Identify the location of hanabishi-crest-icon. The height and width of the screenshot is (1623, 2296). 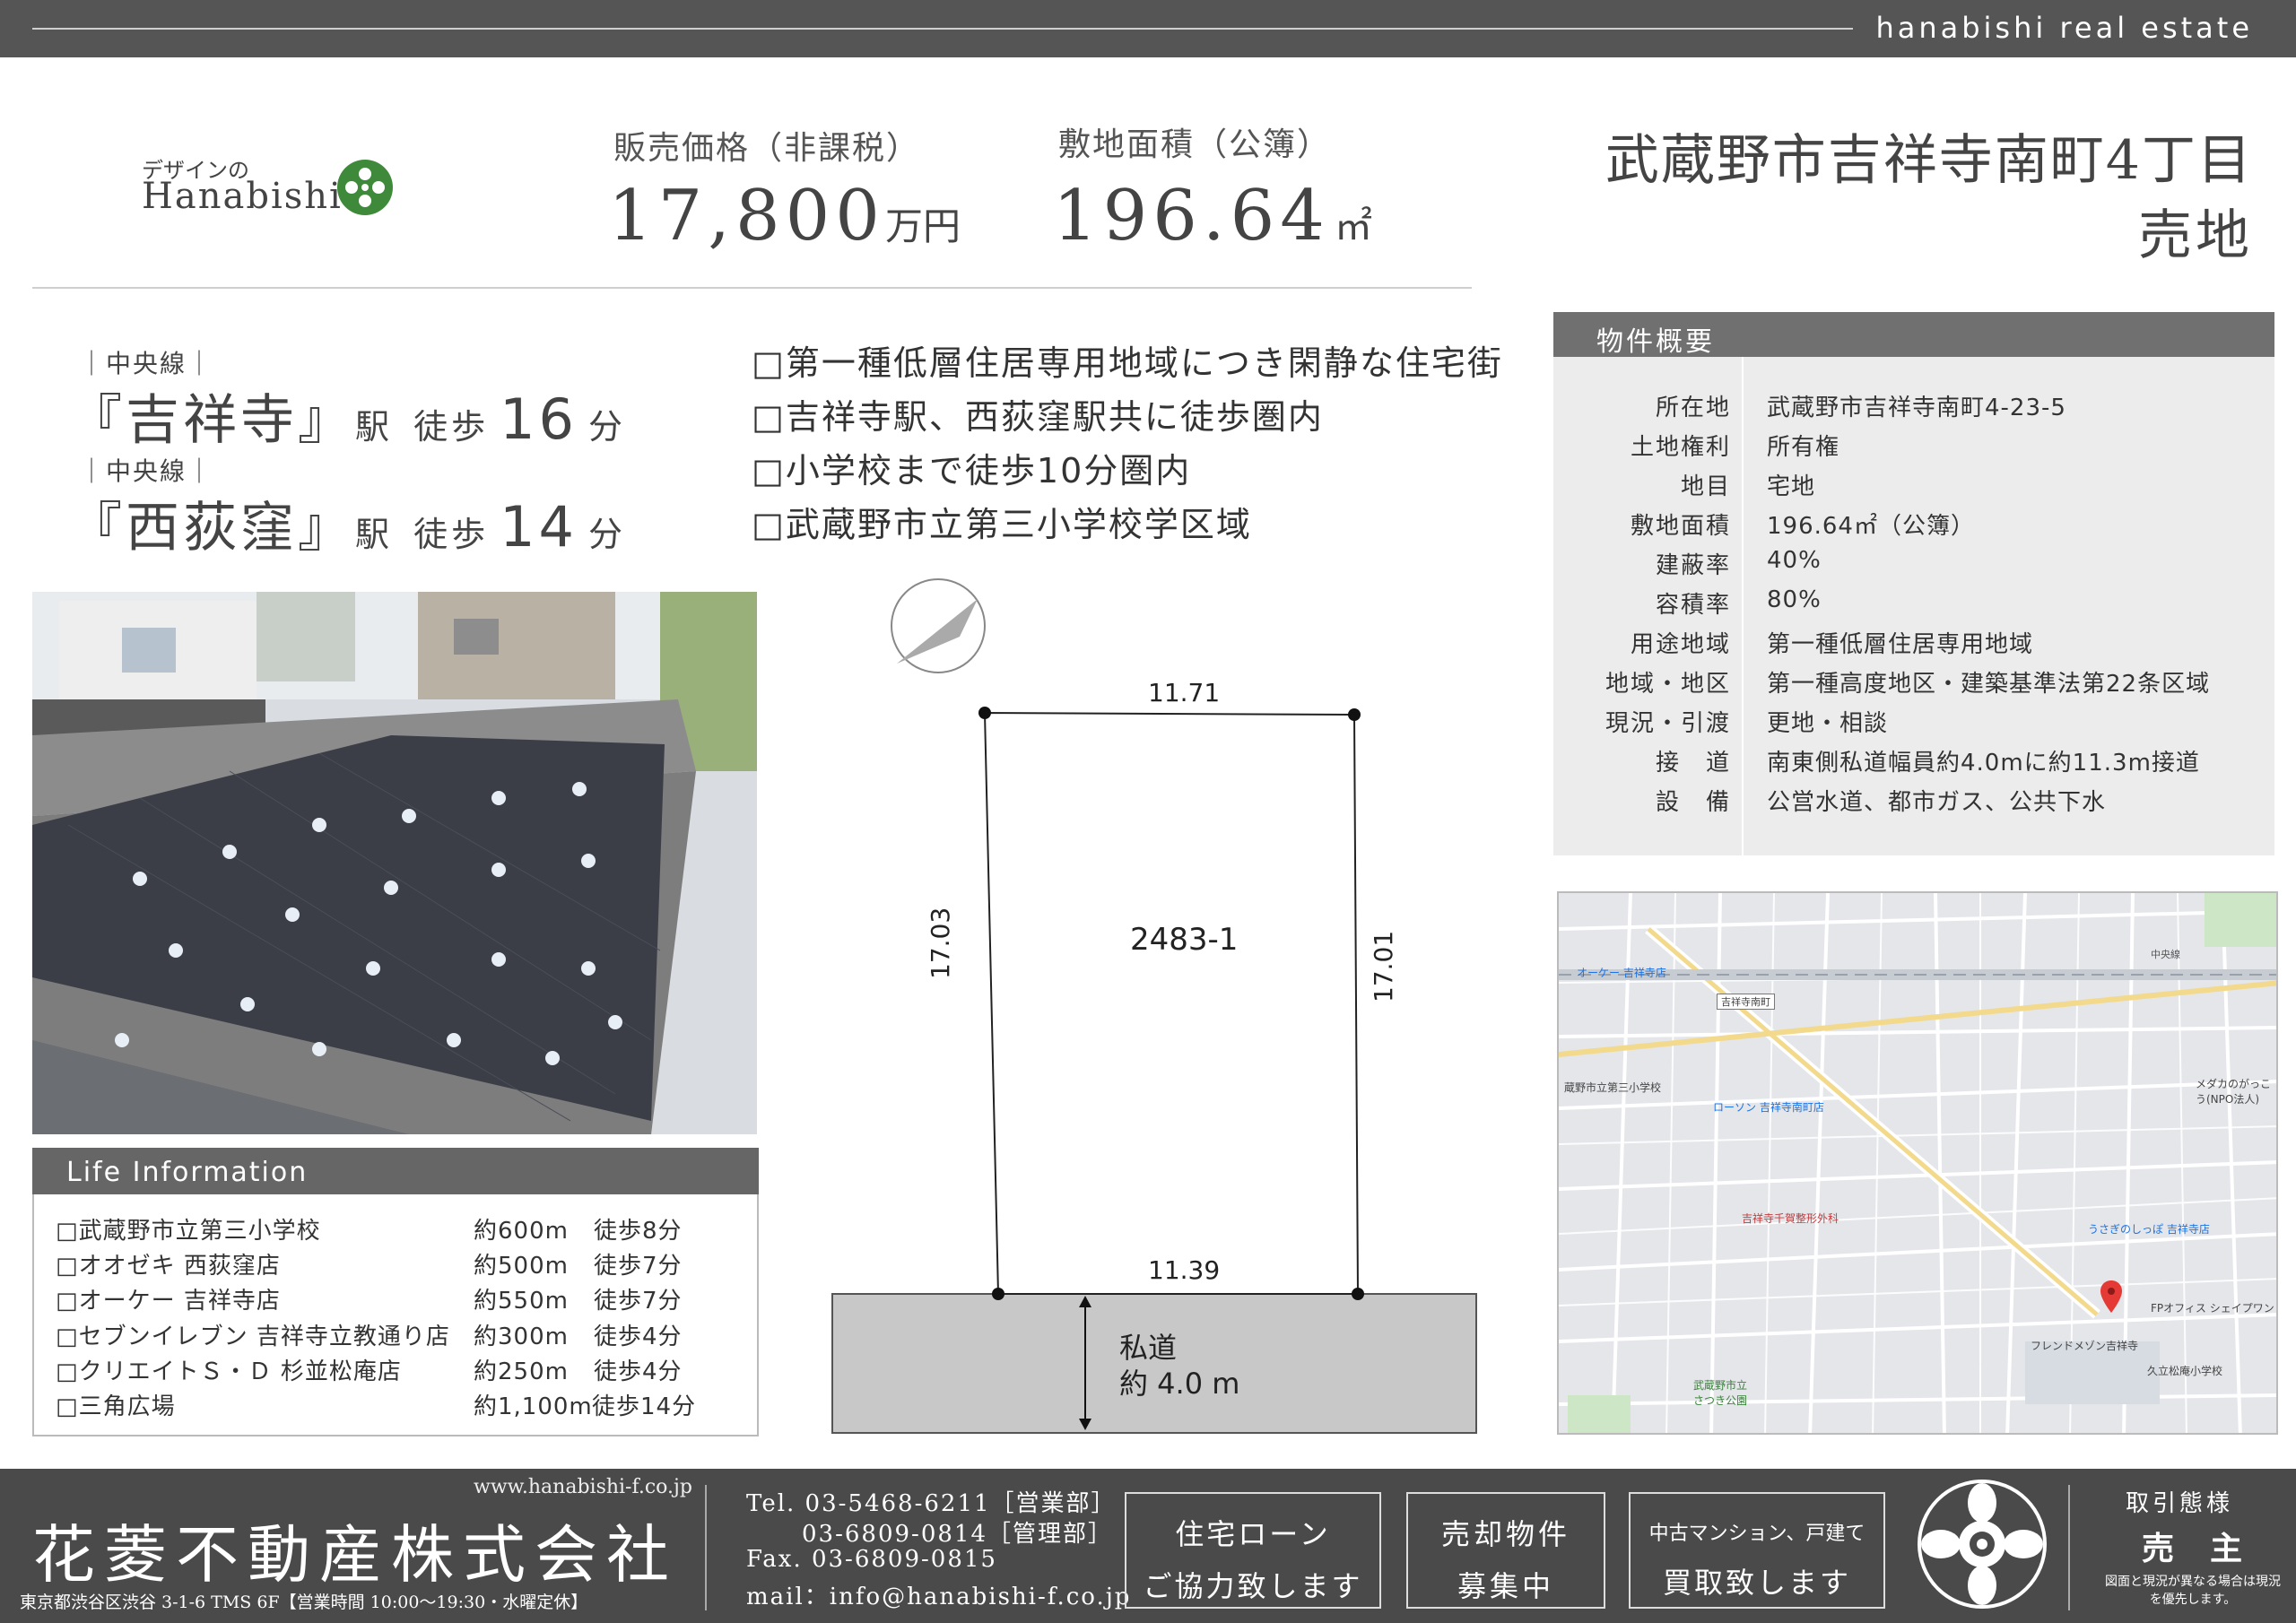
(1982, 1544).